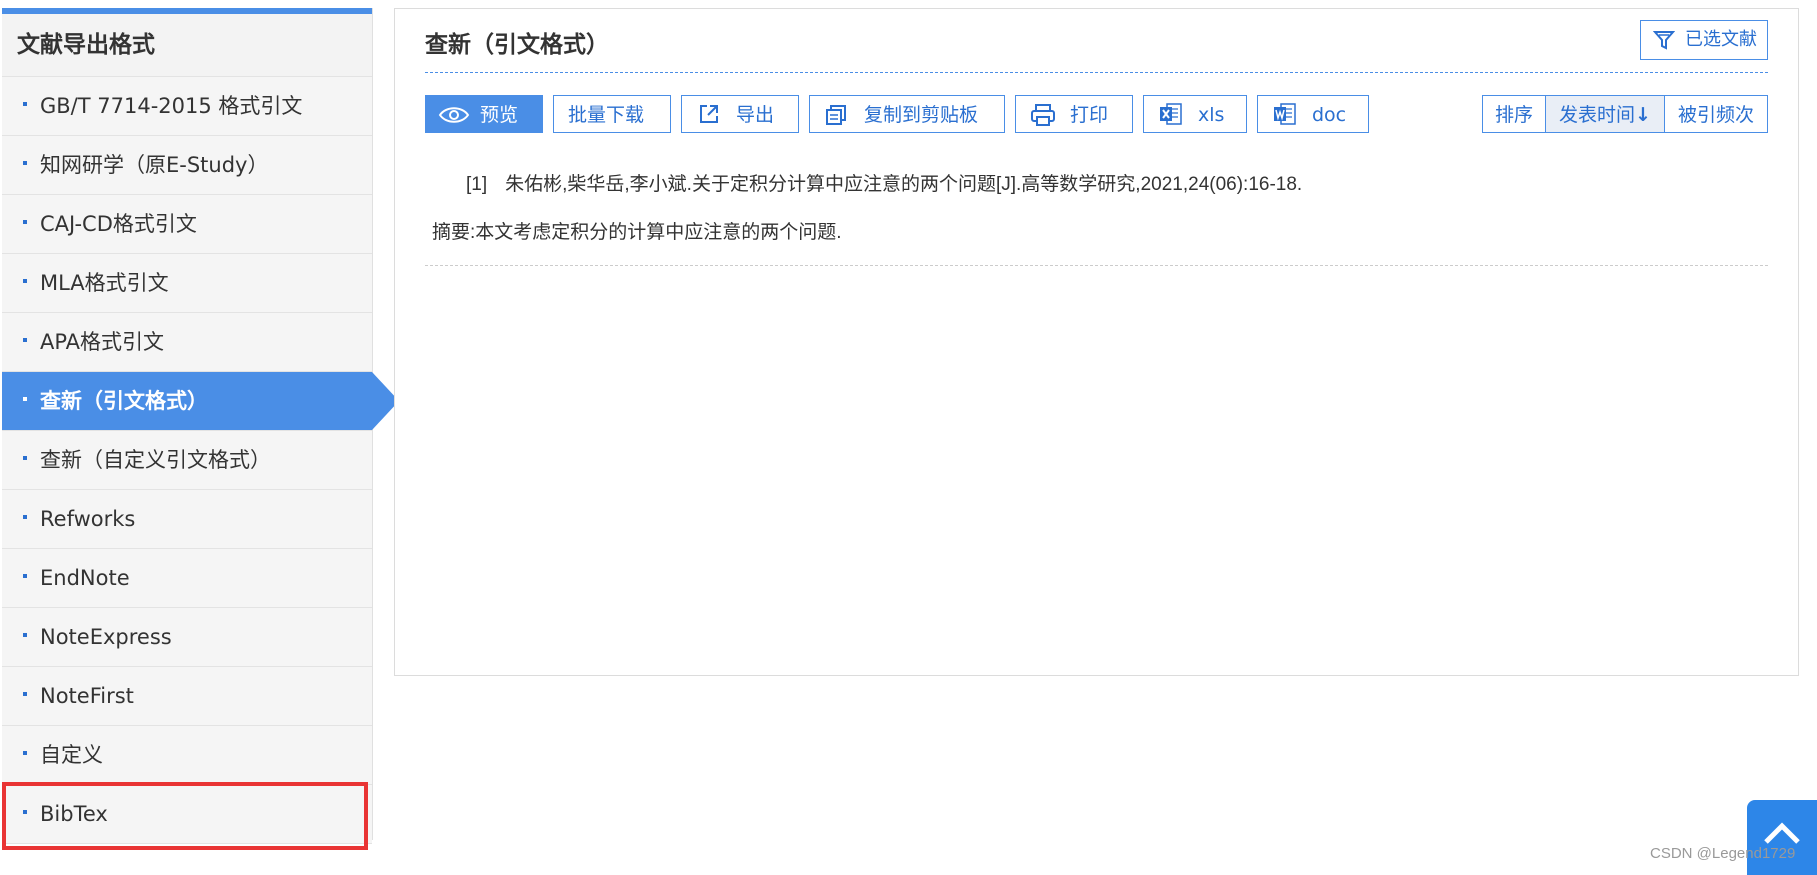  Describe the element at coordinates (71, 755) in the screenshot. I see `sidebar-item-label: 自定义` at that location.